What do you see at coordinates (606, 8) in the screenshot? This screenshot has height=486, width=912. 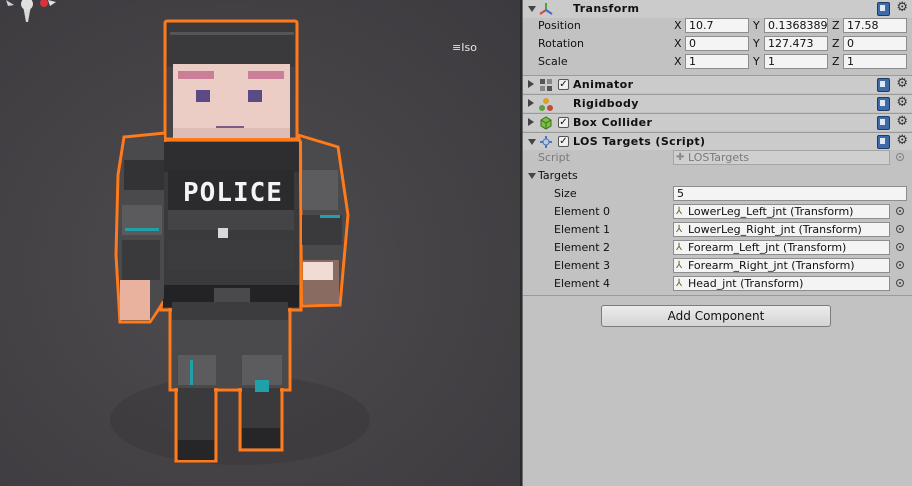 I see `transform-title: Transform` at bounding box center [606, 8].